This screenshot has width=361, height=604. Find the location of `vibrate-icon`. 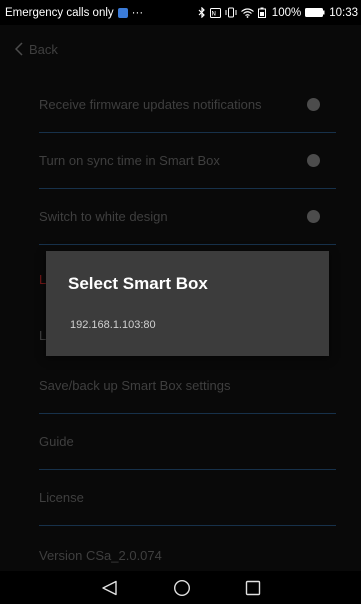

vibrate-icon is located at coordinates (231, 12).